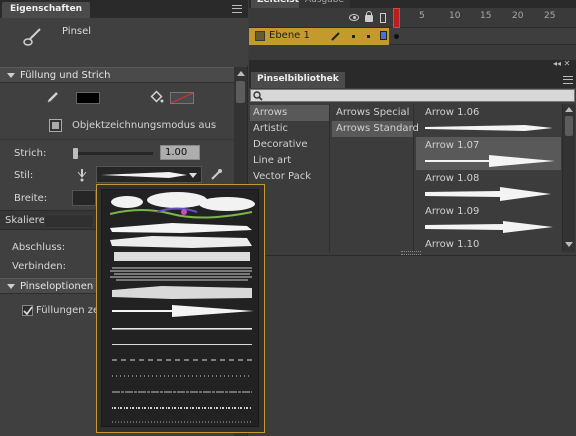 The image size is (576, 436). I want to click on search-icon, so click(258, 96).